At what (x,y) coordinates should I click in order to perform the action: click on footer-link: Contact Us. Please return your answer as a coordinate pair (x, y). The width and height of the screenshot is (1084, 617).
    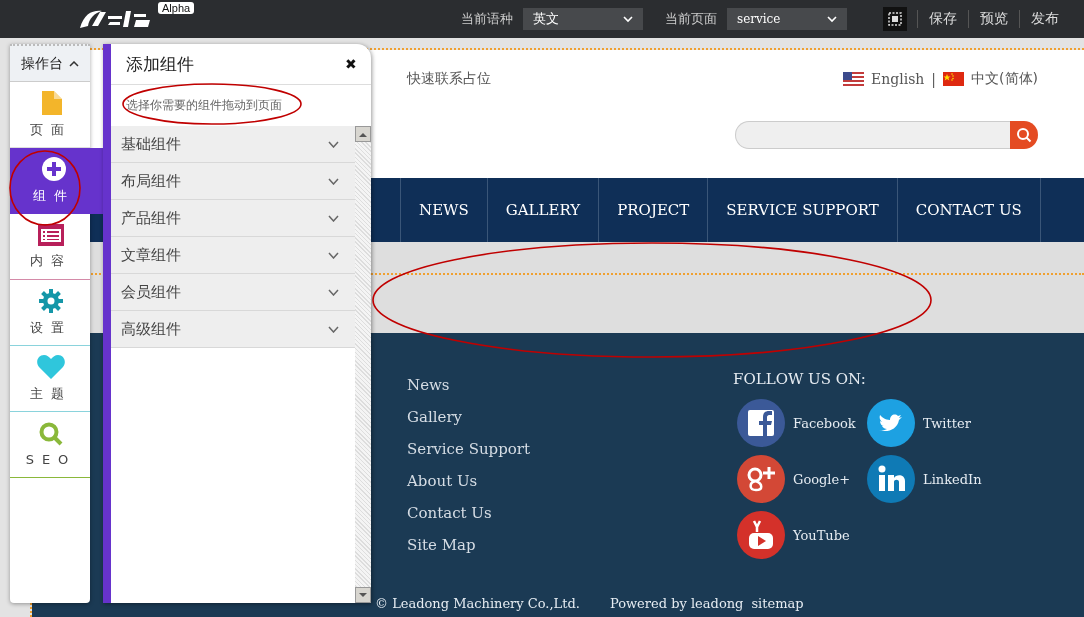
    Looking at the image, I should click on (570, 513).